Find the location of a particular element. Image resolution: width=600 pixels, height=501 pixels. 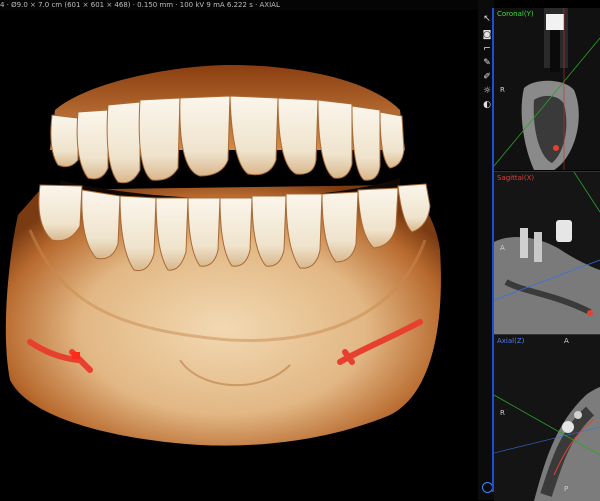

camera-icon: ◙ is located at coordinates (487, 35).